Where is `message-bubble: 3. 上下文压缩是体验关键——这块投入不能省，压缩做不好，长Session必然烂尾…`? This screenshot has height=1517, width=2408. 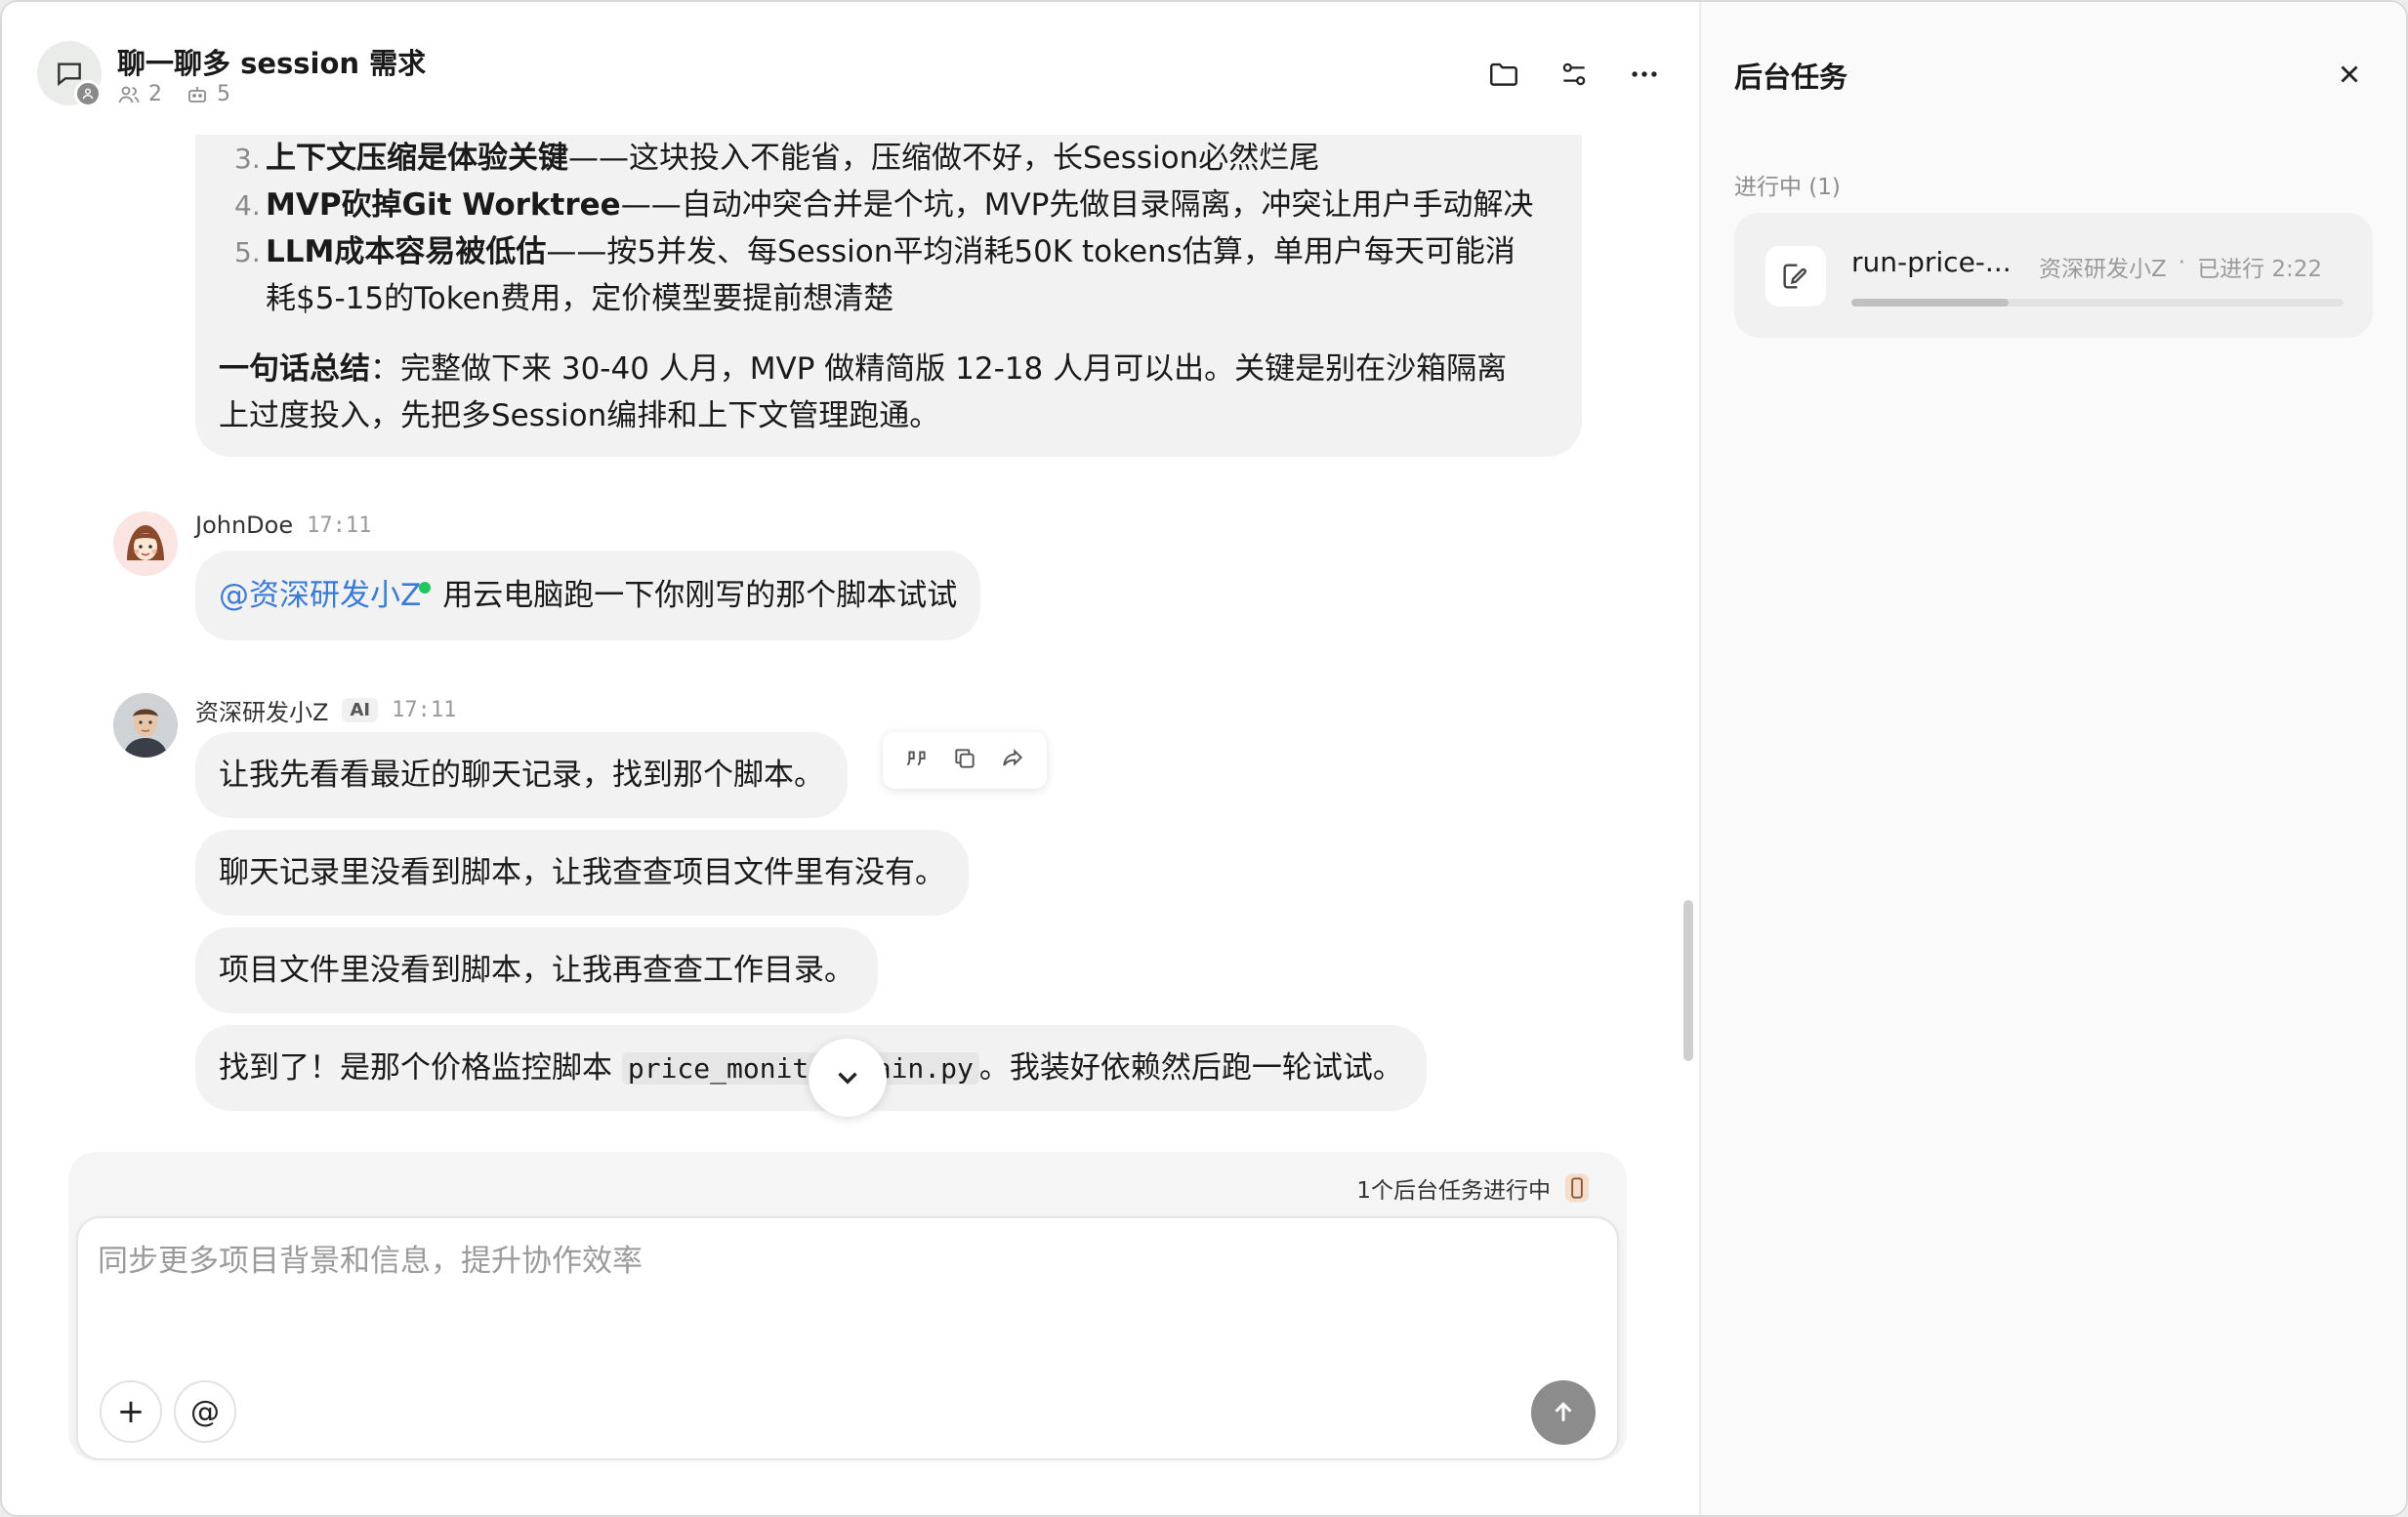
message-bubble: 3. 上下文压缩是体验关键——这块投入不能省，压缩做不好，长Session必然烂尾… is located at coordinates (888, 296).